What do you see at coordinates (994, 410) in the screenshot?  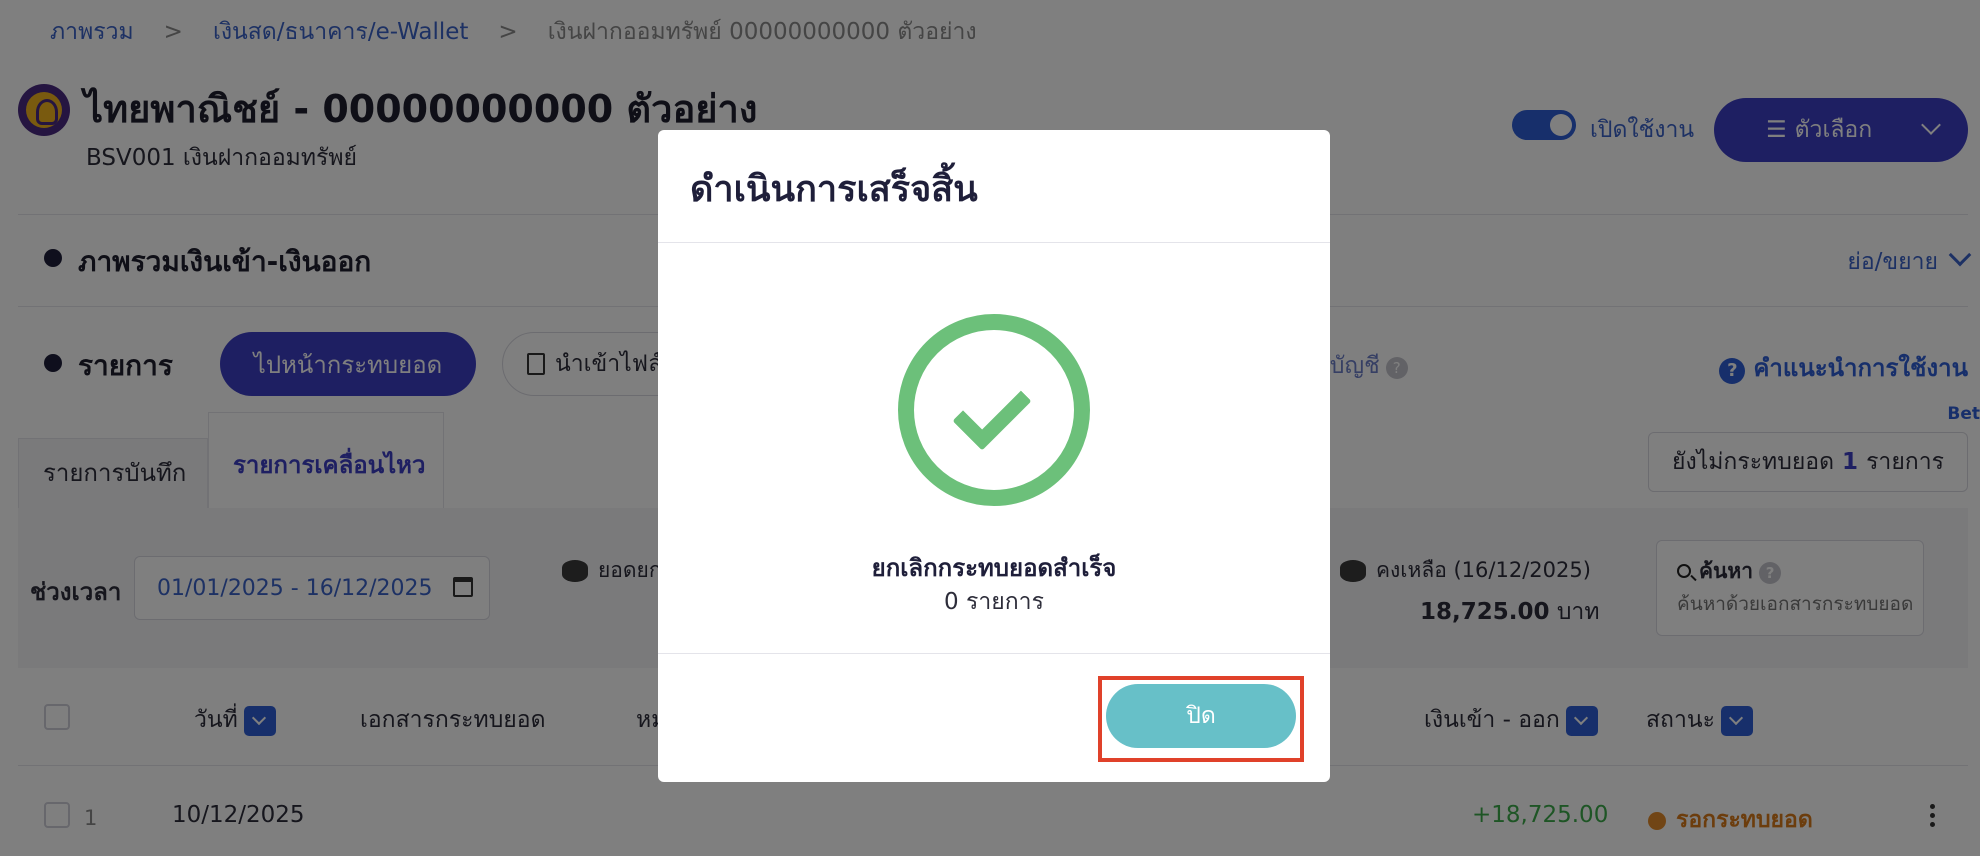 I see `success-check-icon` at bounding box center [994, 410].